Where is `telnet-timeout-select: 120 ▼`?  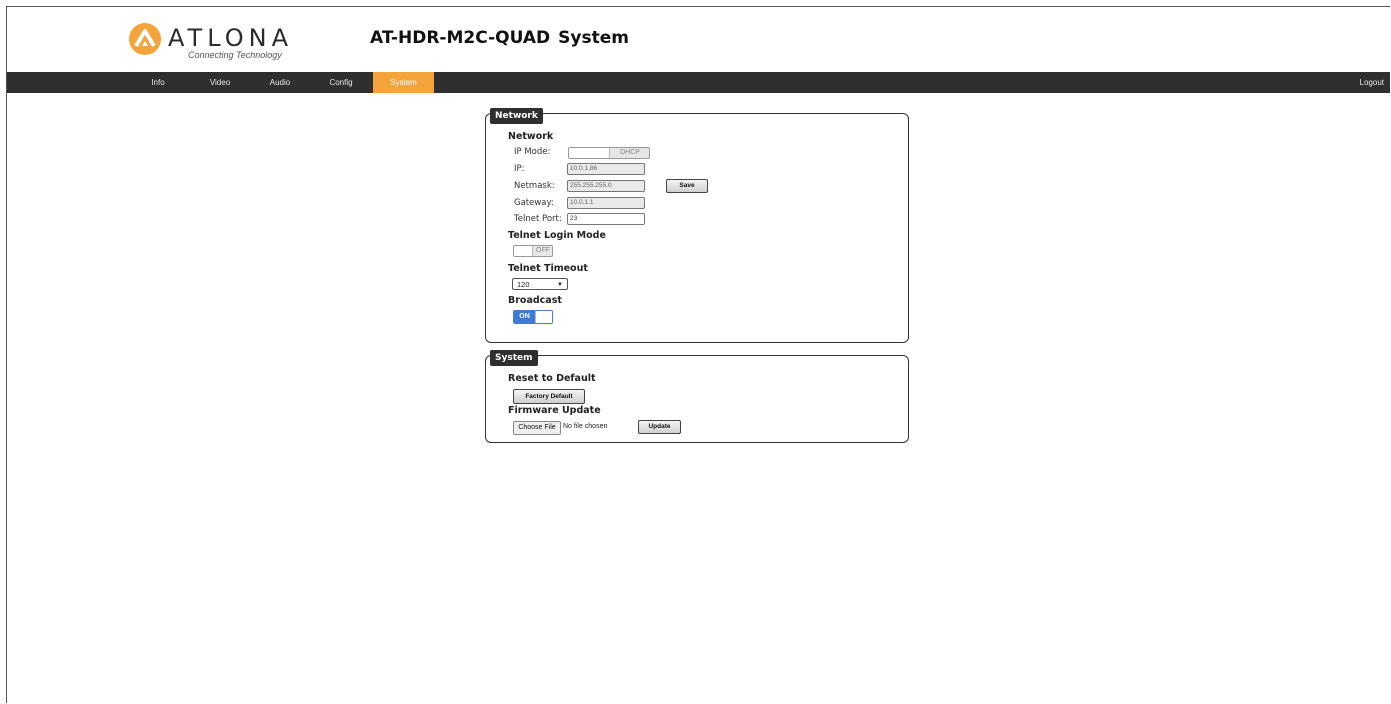
telnet-timeout-select: 120 ▼ is located at coordinates (540, 284).